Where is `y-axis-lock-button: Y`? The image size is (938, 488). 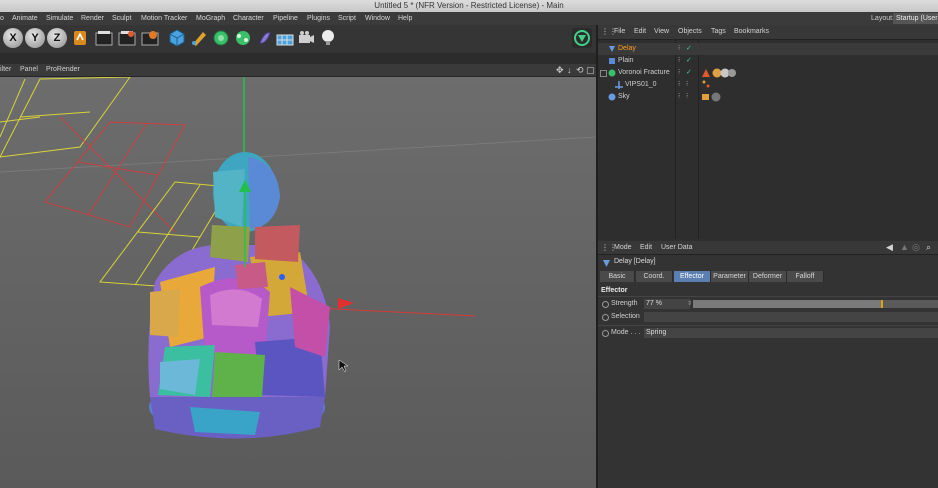 y-axis-lock-button: Y is located at coordinates (35, 38).